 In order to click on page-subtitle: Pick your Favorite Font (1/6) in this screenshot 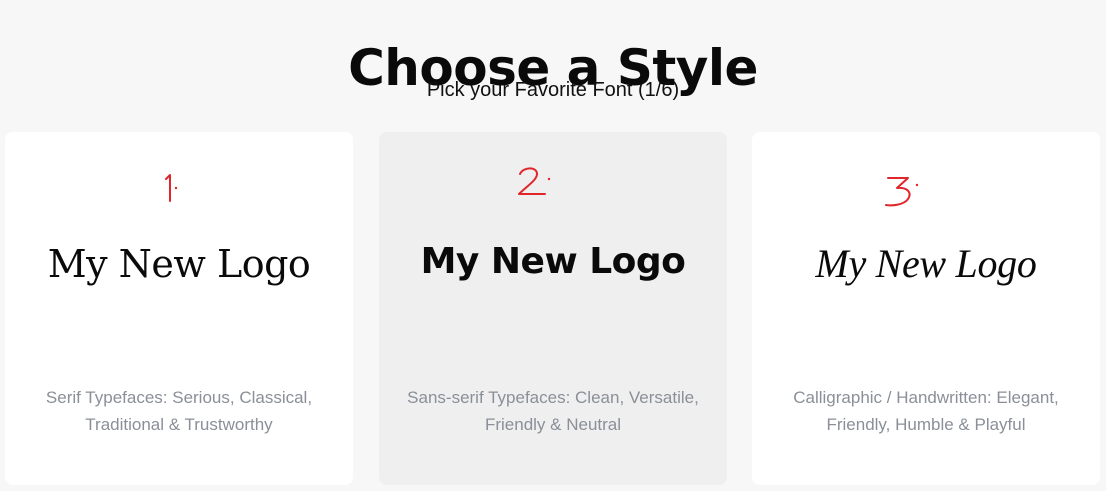, I will do `click(553, 90)`.